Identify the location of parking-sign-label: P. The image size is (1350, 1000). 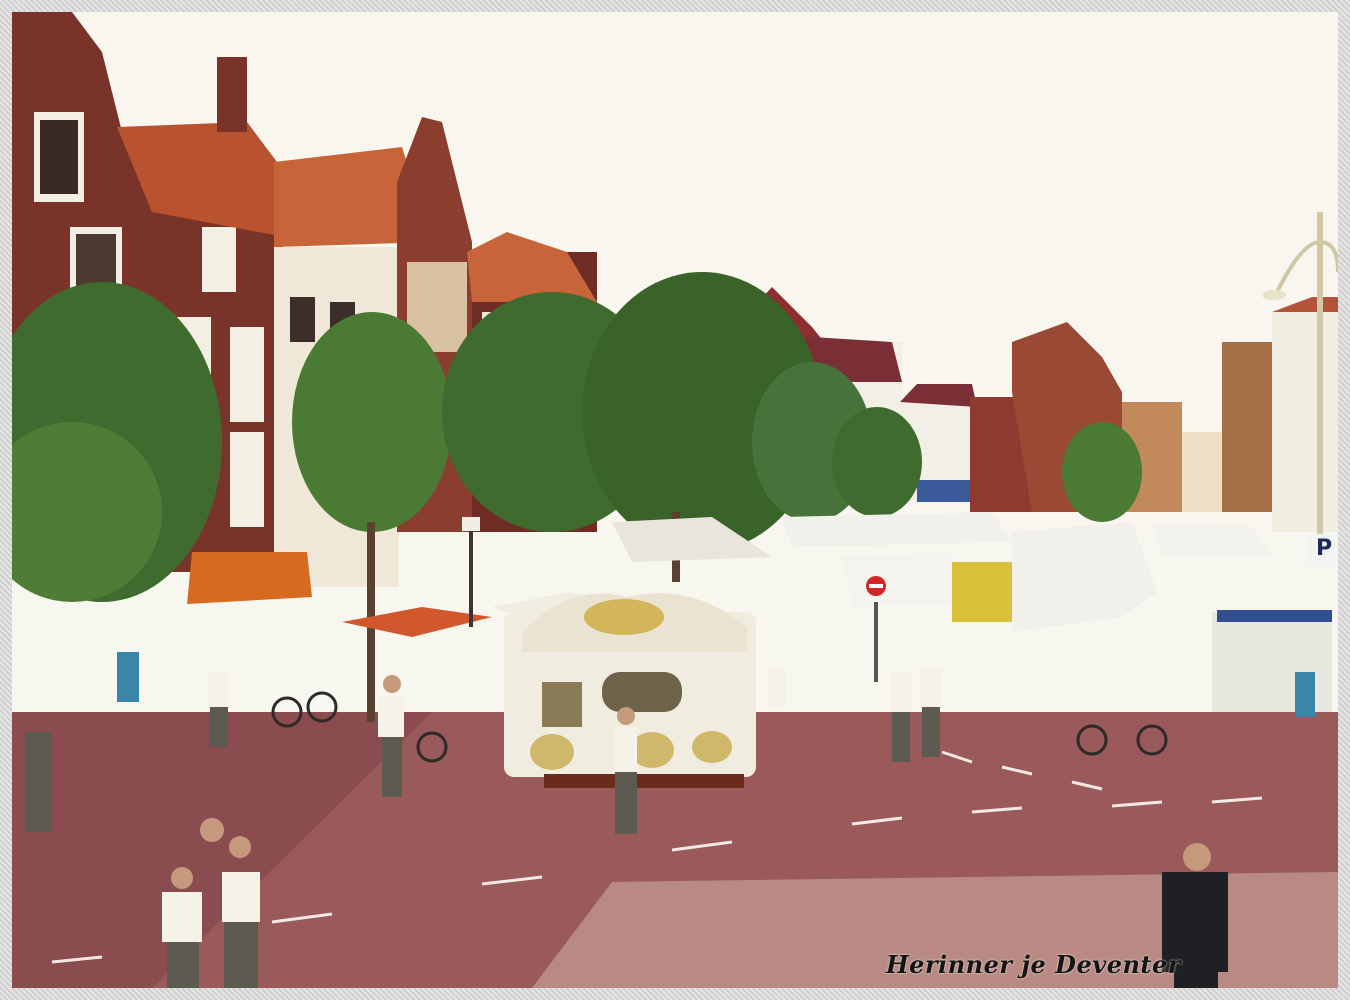
(1324, 548).